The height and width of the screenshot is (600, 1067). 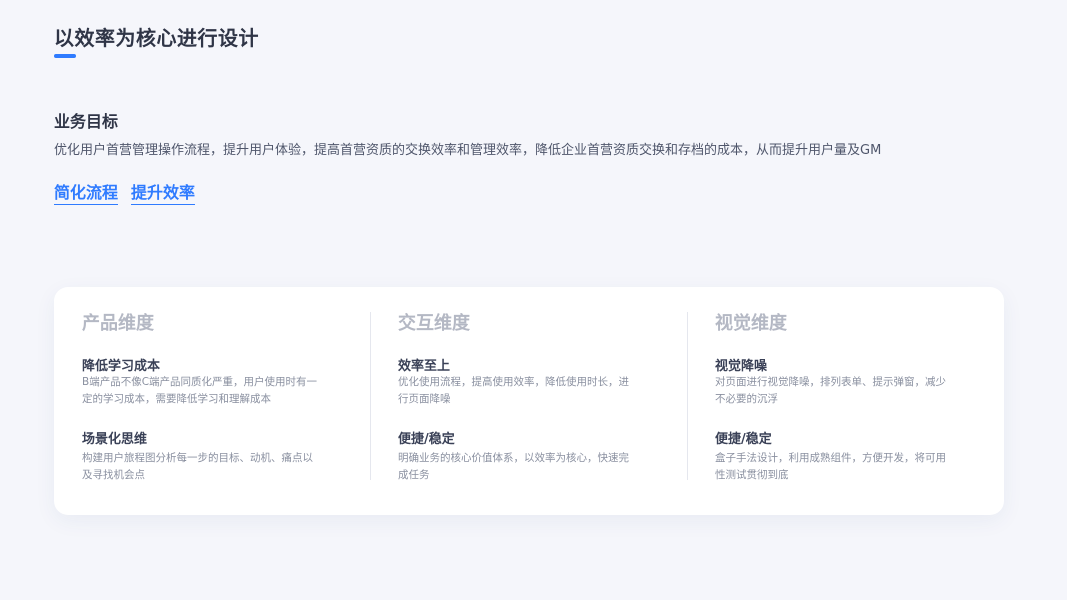 I want to click on item-description: 优化使用流程，提高使用效率，降低使用时长，进行页面降噪, so click(x=513, y=390).